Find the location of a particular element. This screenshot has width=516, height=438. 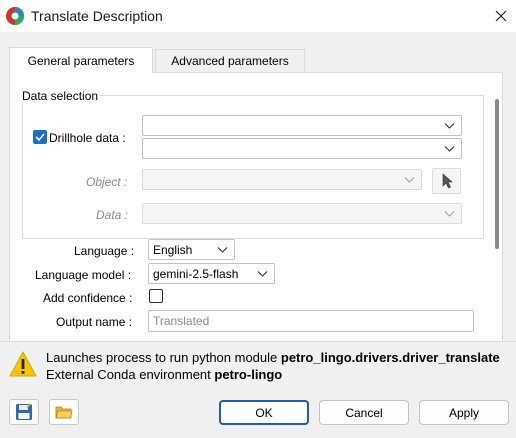

ok-button: OK is located at coordinates (264, 412).